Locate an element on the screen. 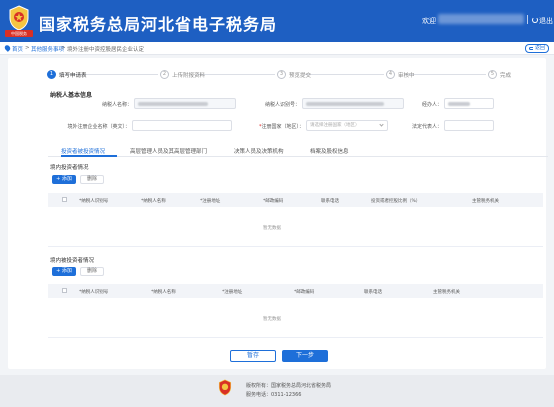  logout-label: 退出 is located at coordinates (546, 21).